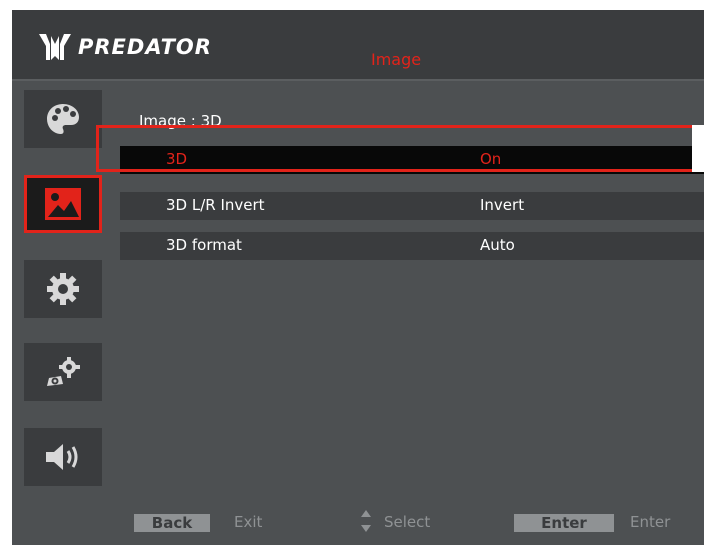 The image size is (704, 545). I want to click on menu-title: Image, so click(396, 59).